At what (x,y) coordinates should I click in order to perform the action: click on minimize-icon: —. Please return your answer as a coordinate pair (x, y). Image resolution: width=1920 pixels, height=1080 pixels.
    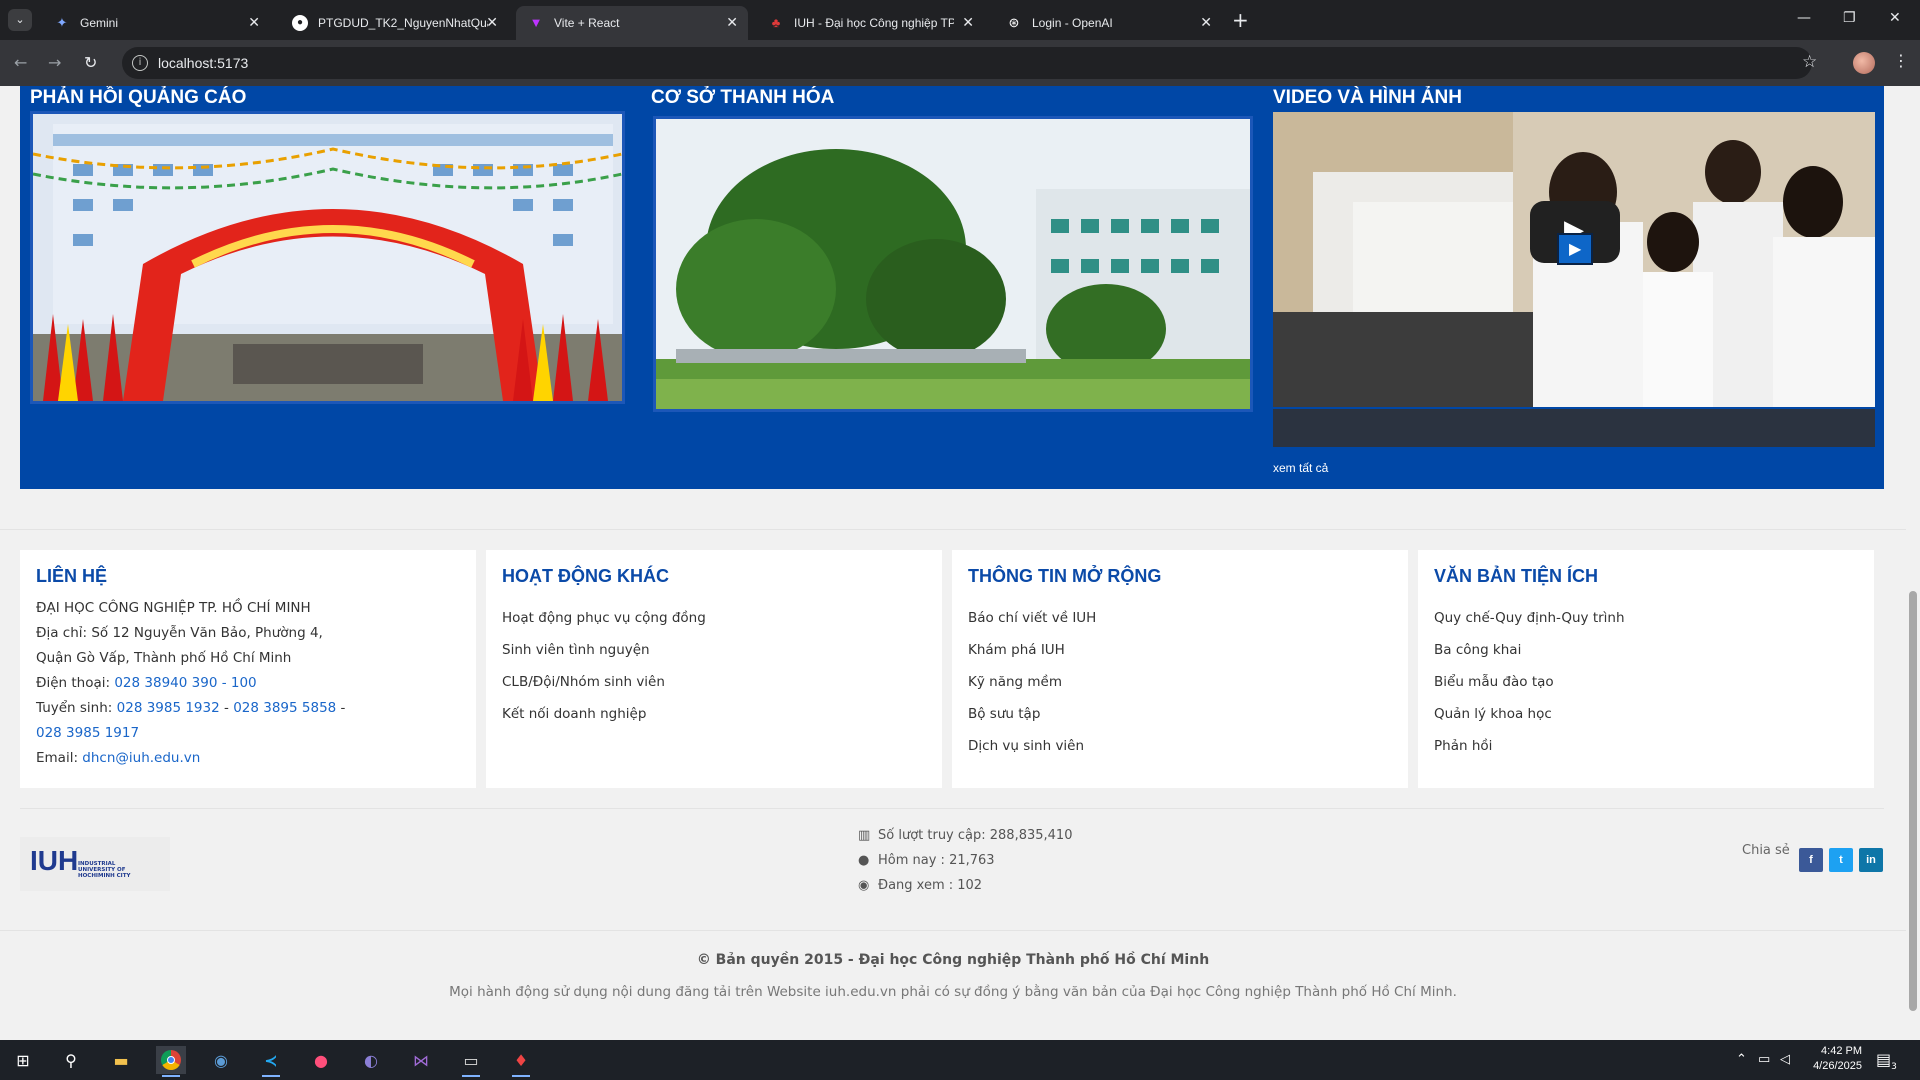
    Looking at the image, I should click on (1804, 18).